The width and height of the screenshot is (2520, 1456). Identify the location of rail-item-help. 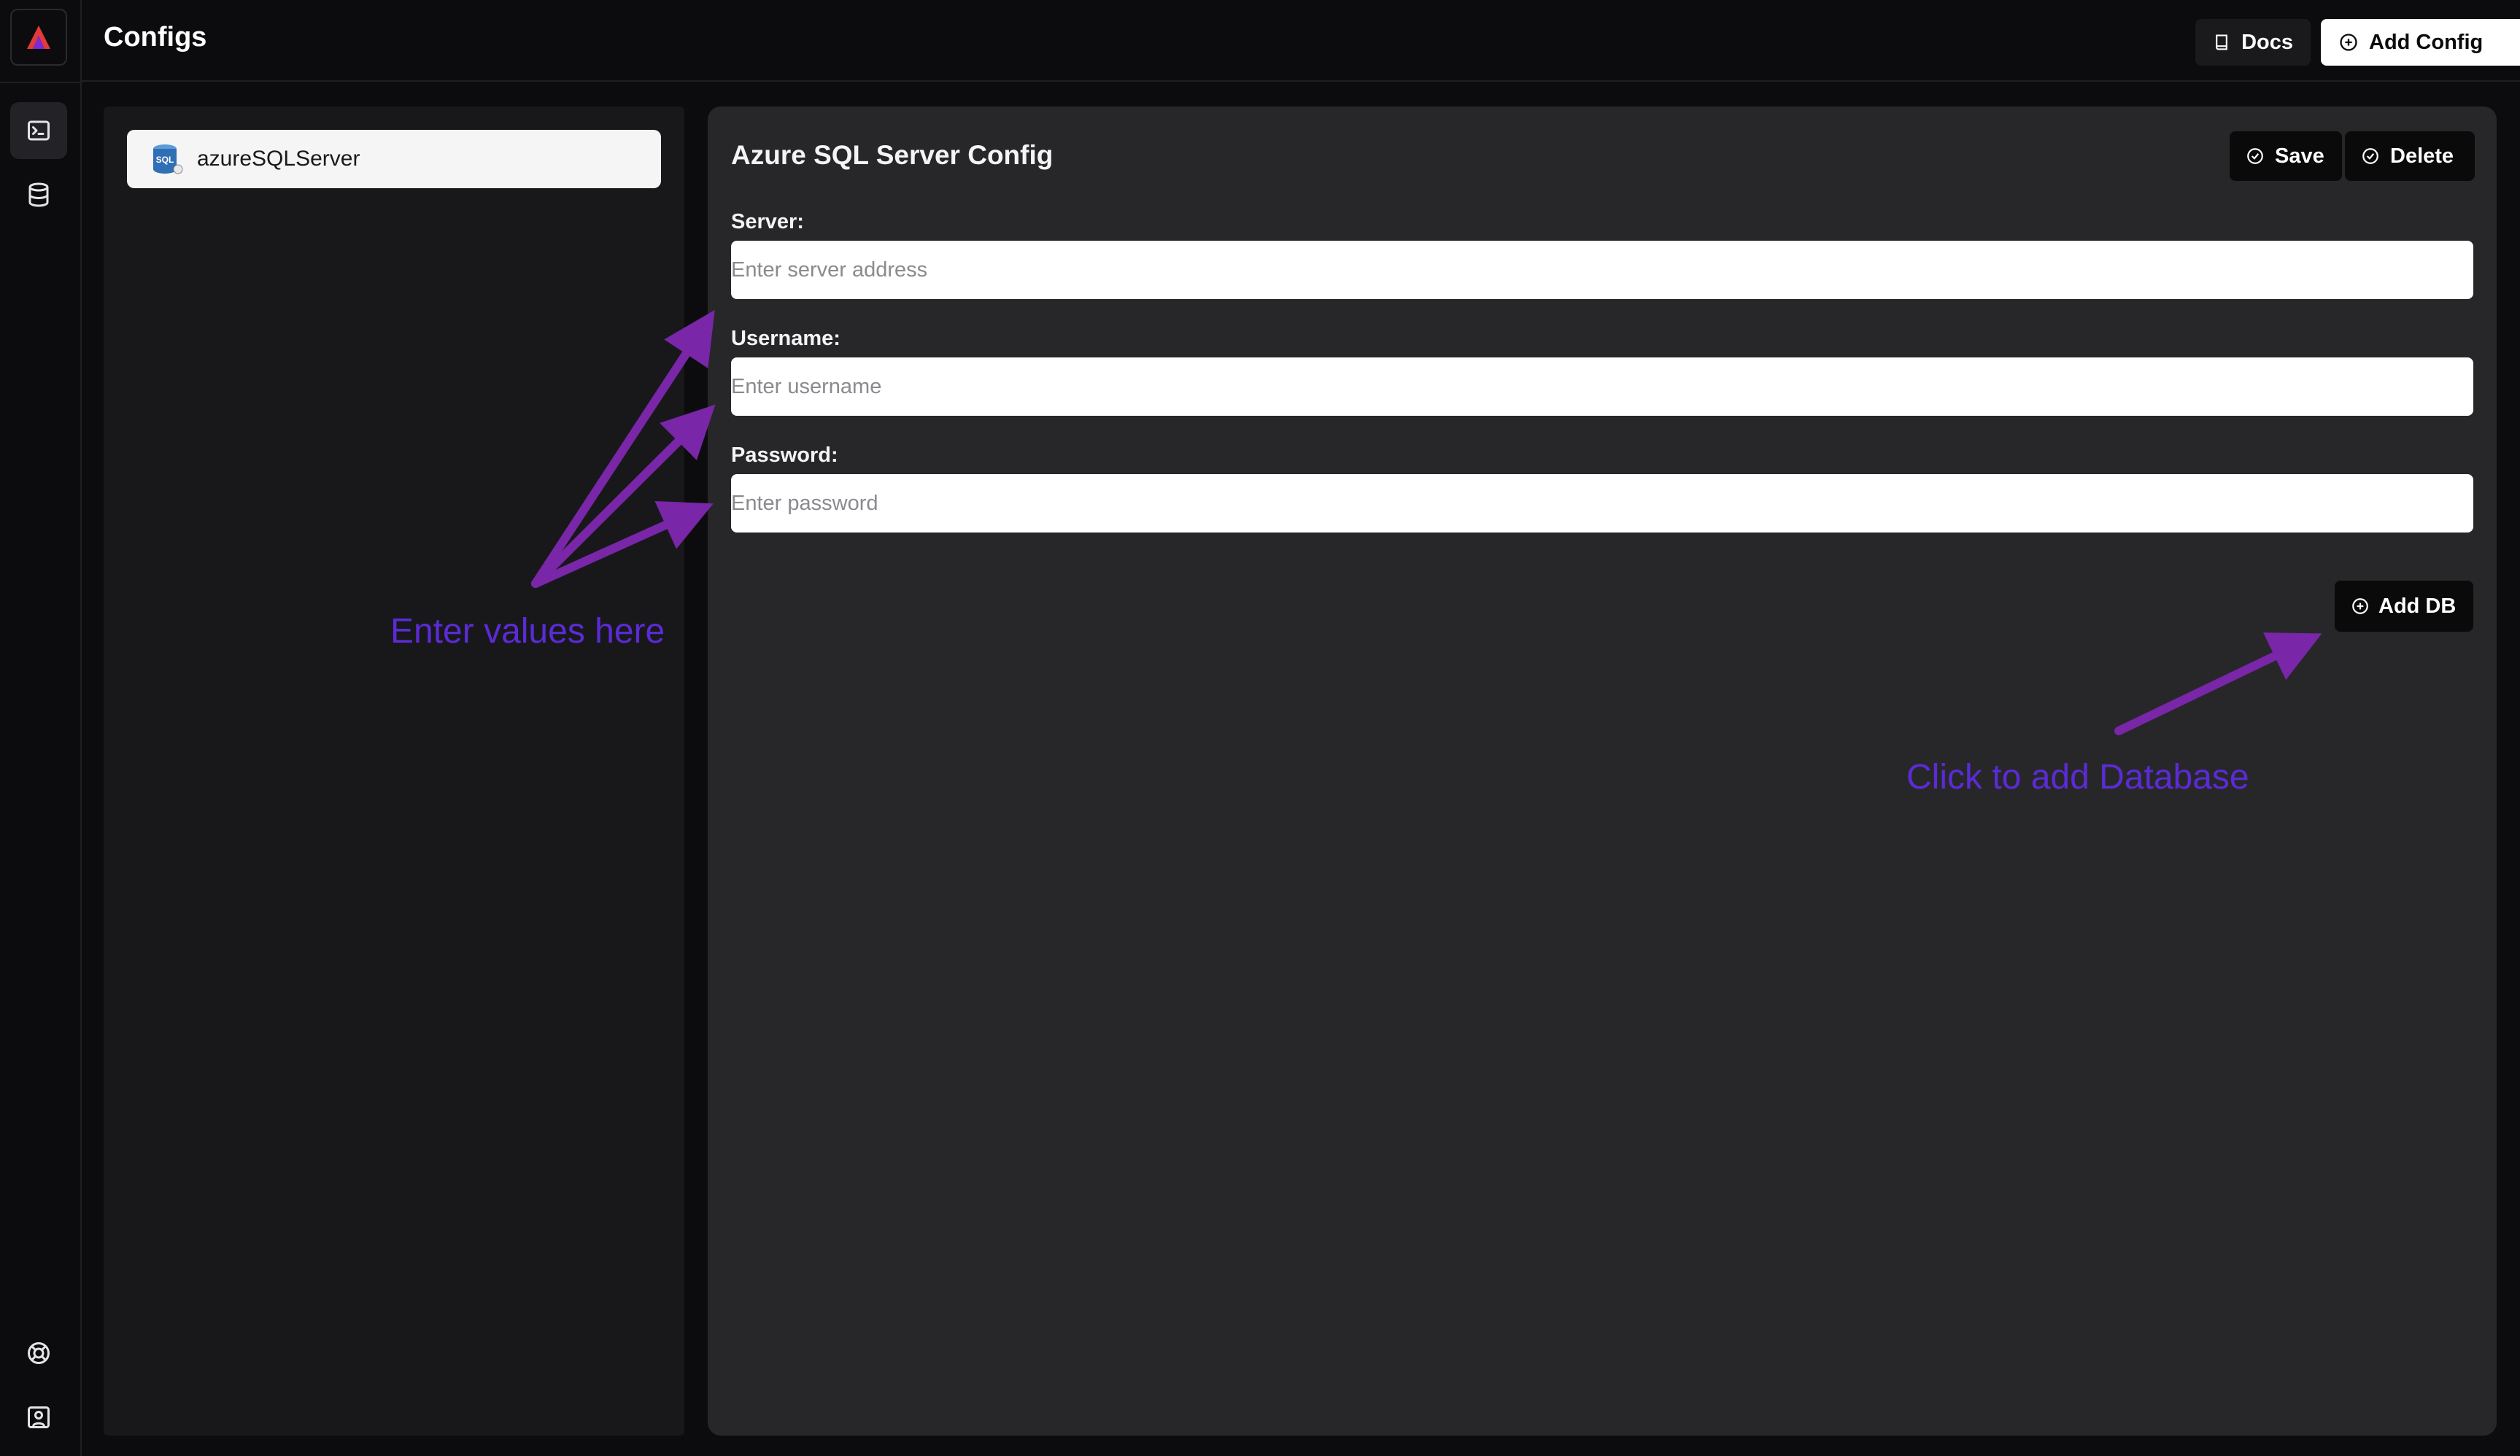
(39, 1353).